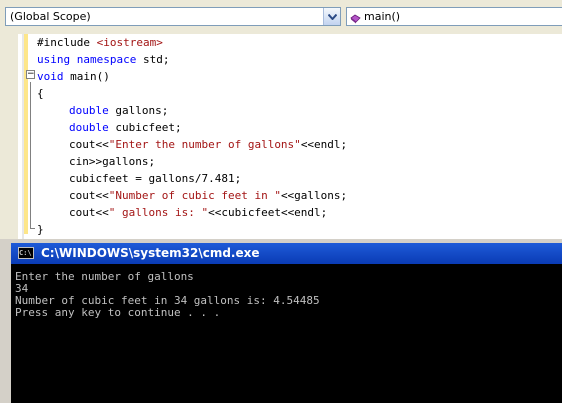  Describe the element at coordinates (173, 16) in the screenshot. I see `scope-dropdown: (Global Scope)` at that location.